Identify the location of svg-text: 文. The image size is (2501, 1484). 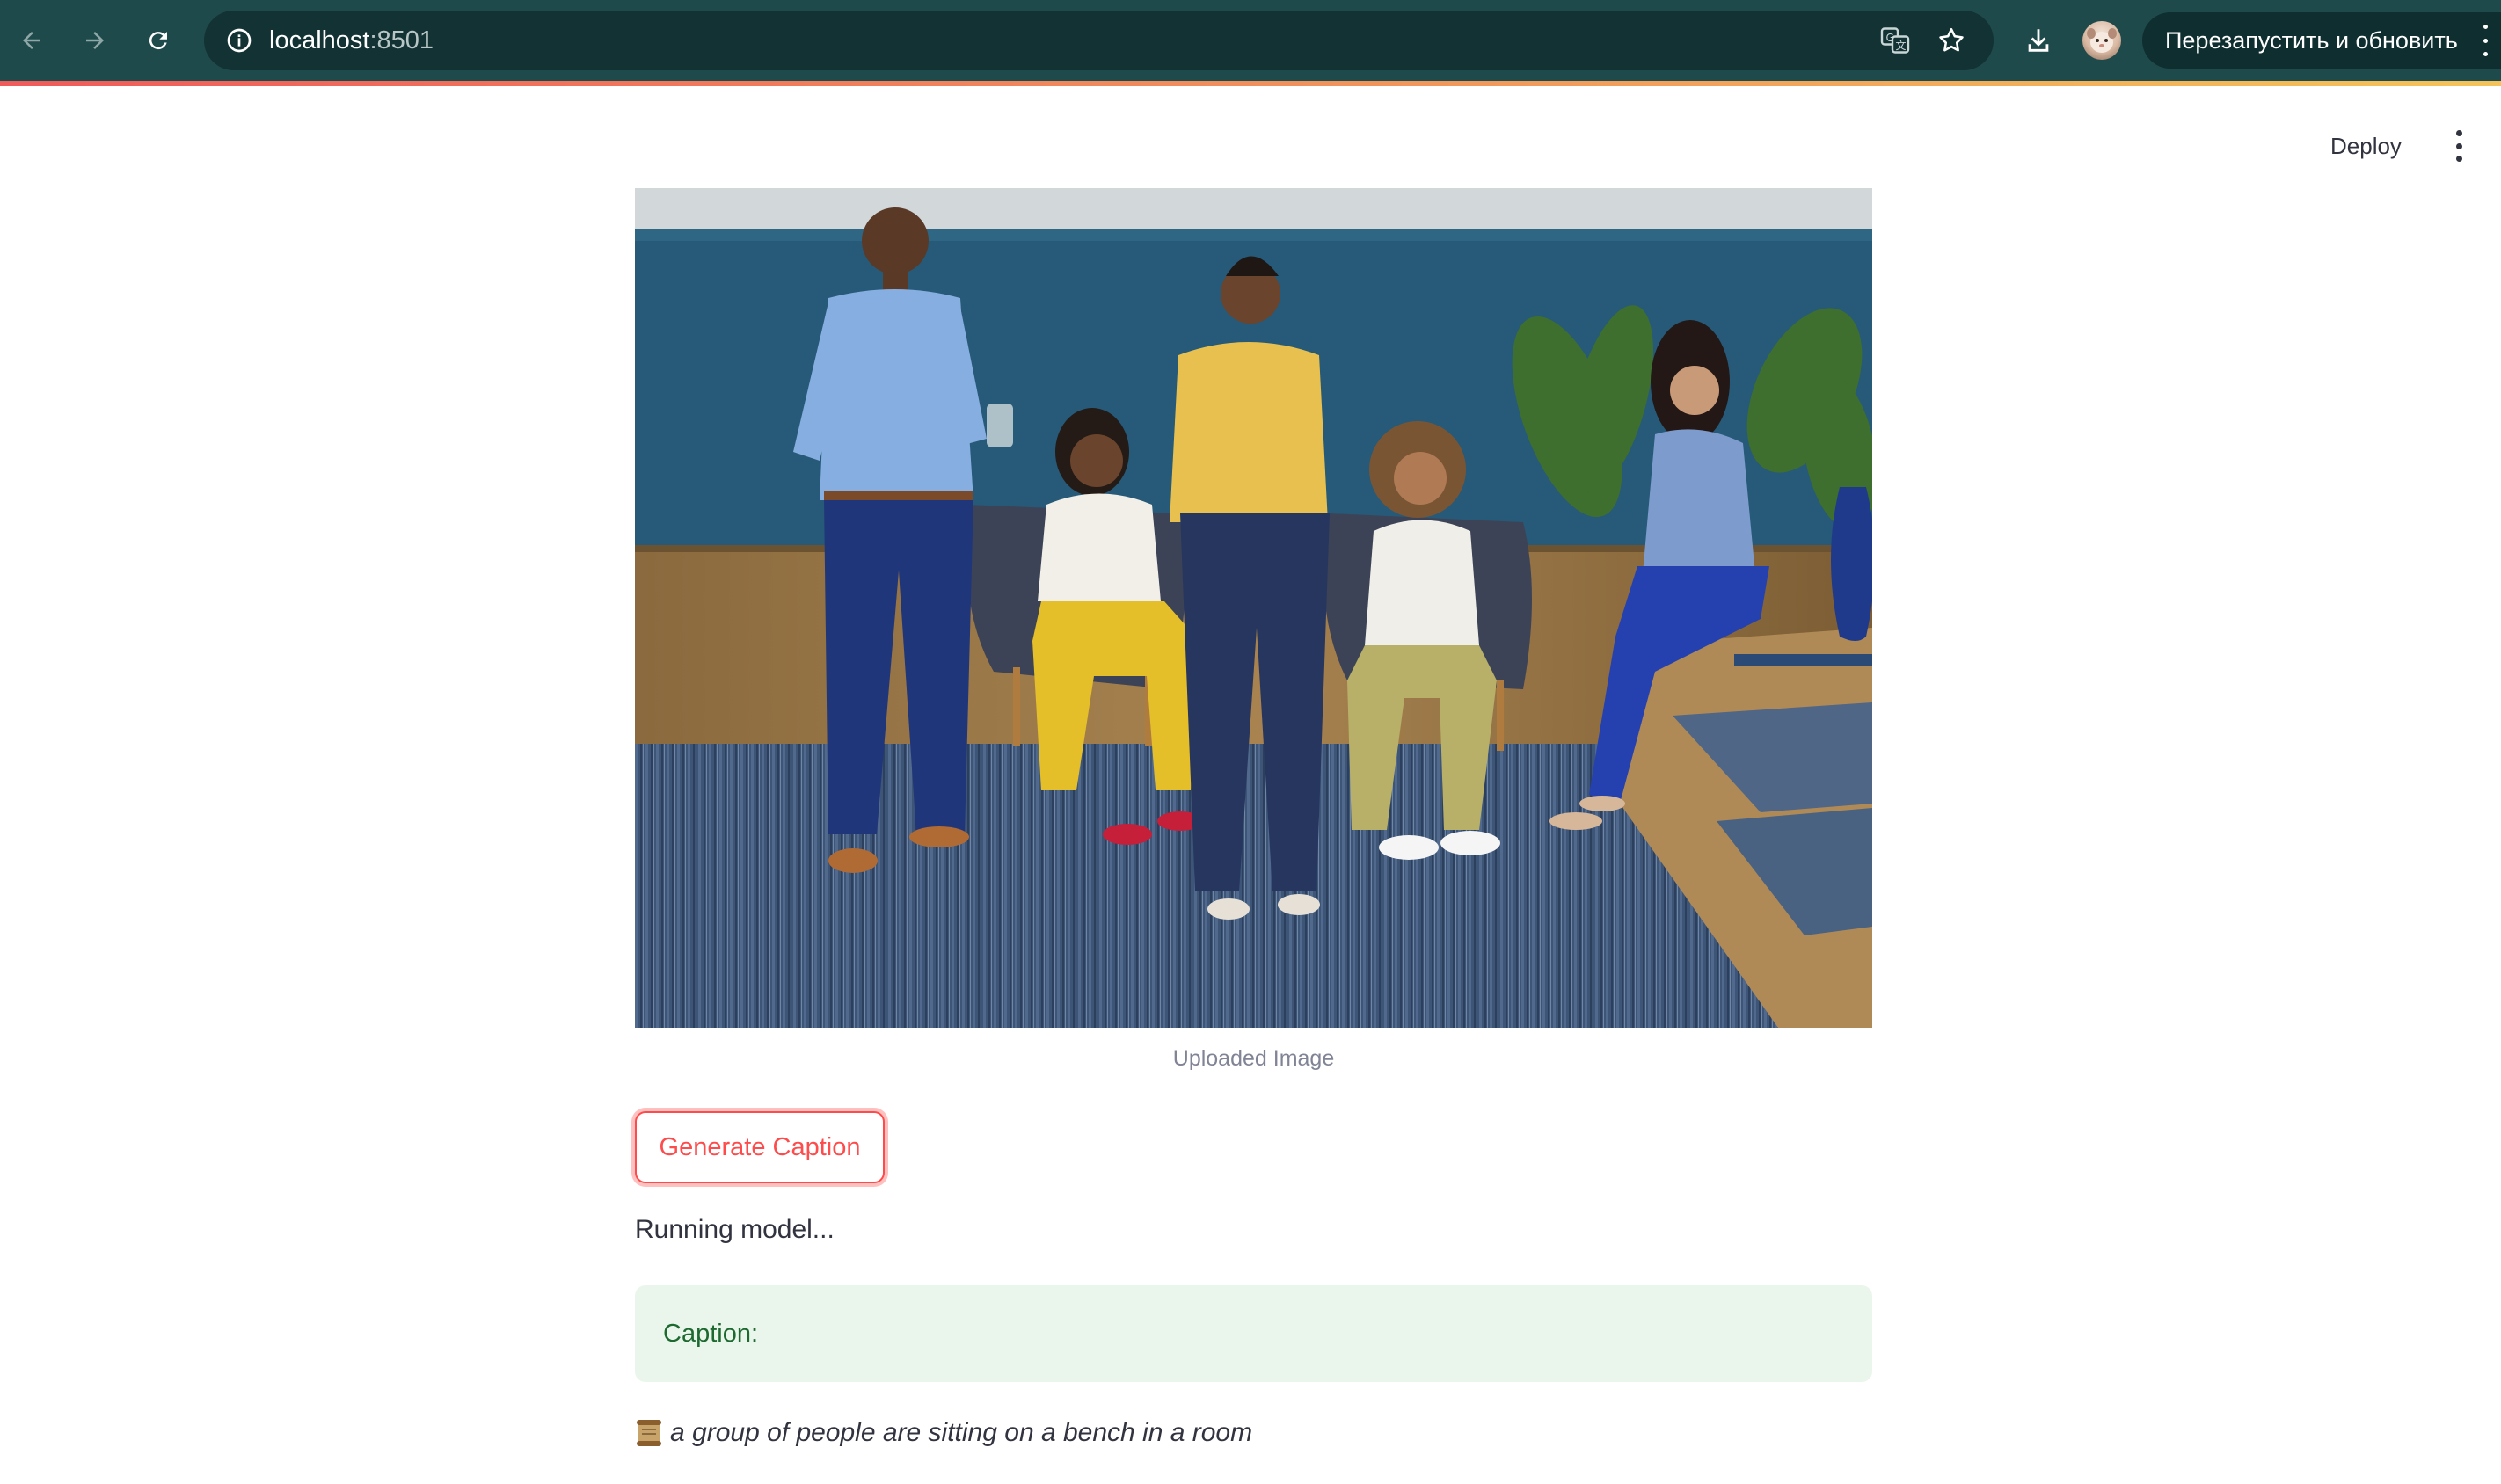
(1901, 45).